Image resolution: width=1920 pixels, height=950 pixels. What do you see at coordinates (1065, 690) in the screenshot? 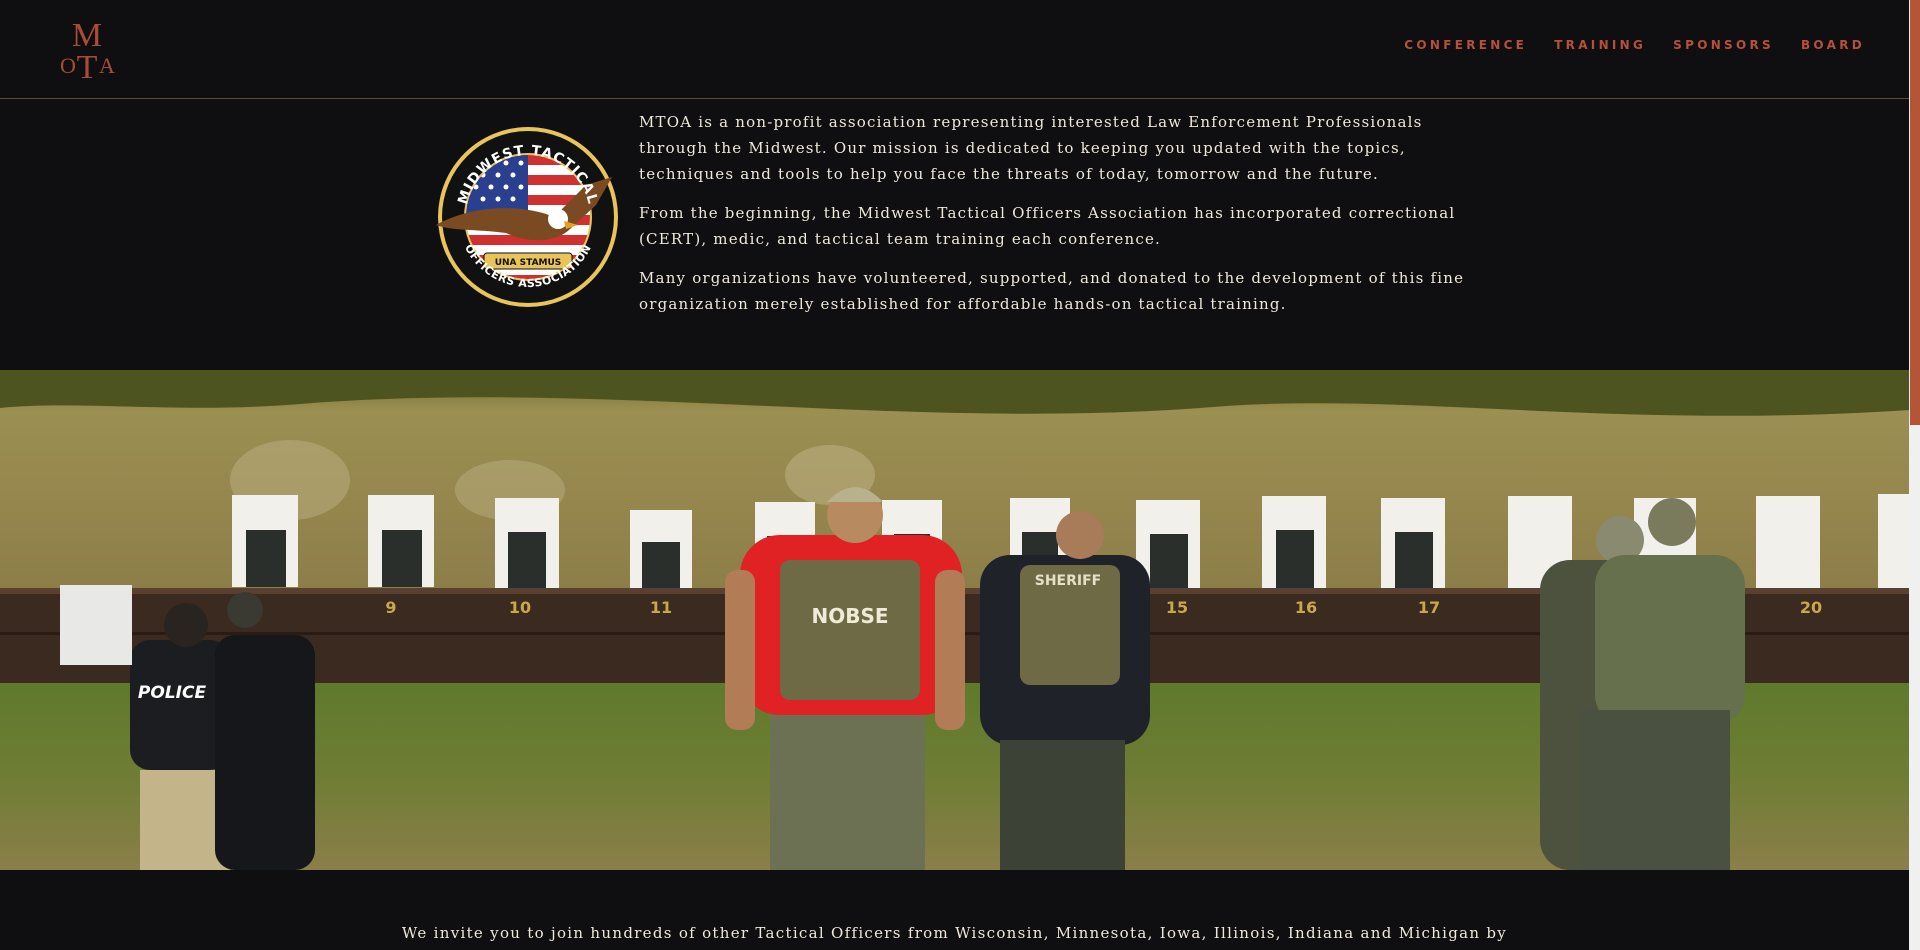
I see `officer-sheriff: SHERIFF` at bounding box center [1065, 690].